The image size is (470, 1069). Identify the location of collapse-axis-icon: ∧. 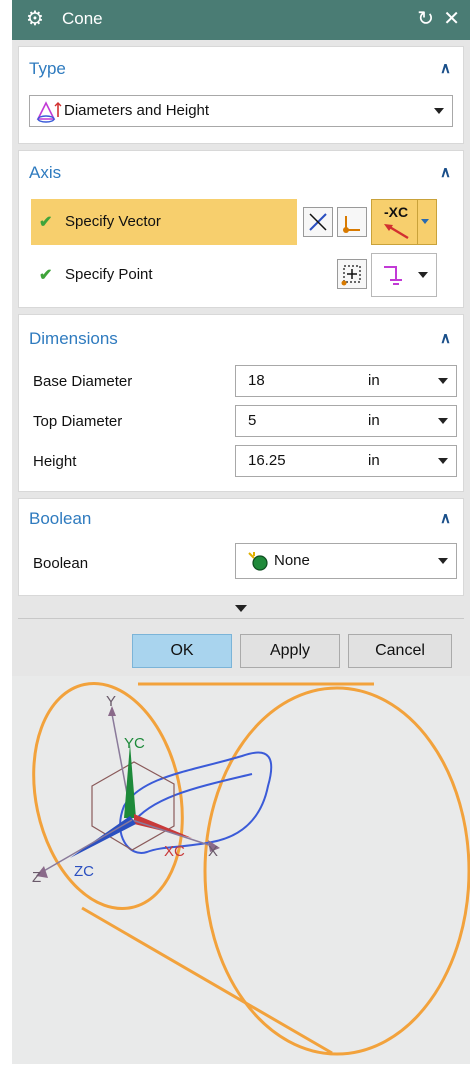
(445, 172).